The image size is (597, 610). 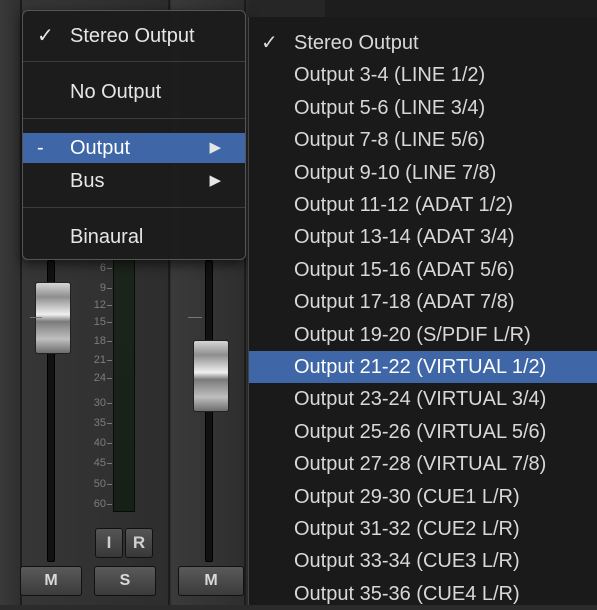 I want to click on submenu-item-output: Output 31-32 (CUE2 L/R), so click(x=423, y=529).